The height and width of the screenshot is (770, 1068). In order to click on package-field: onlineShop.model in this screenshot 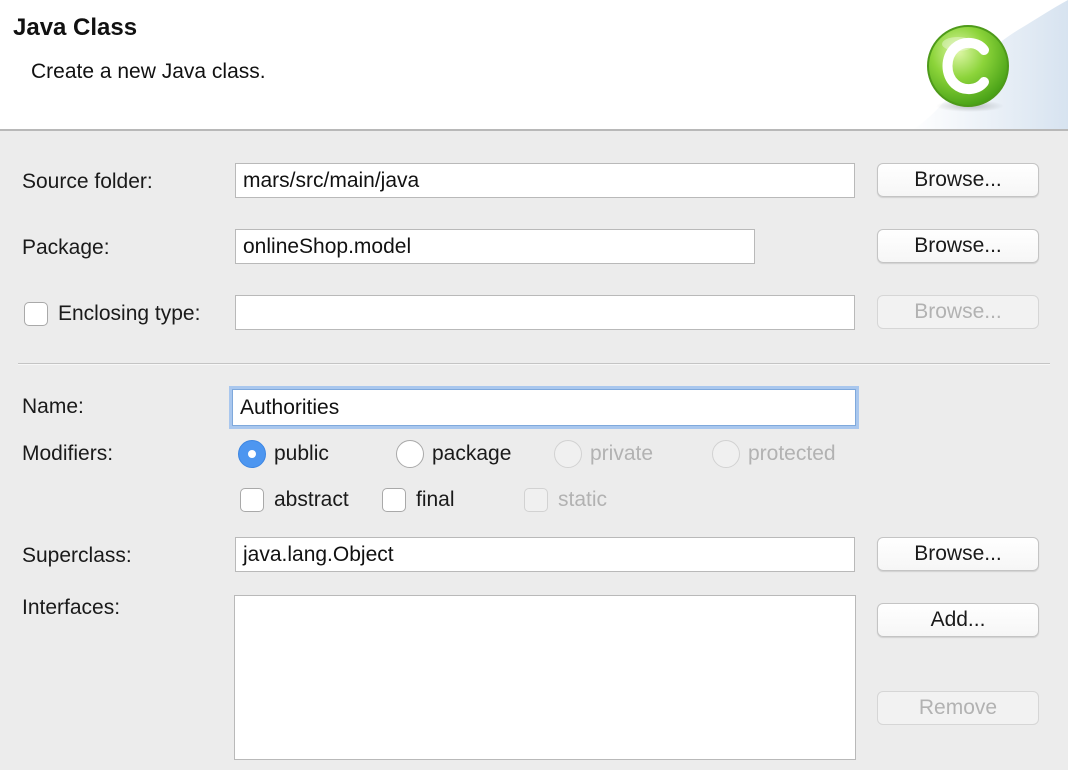, I will do `click(495, 246)`.